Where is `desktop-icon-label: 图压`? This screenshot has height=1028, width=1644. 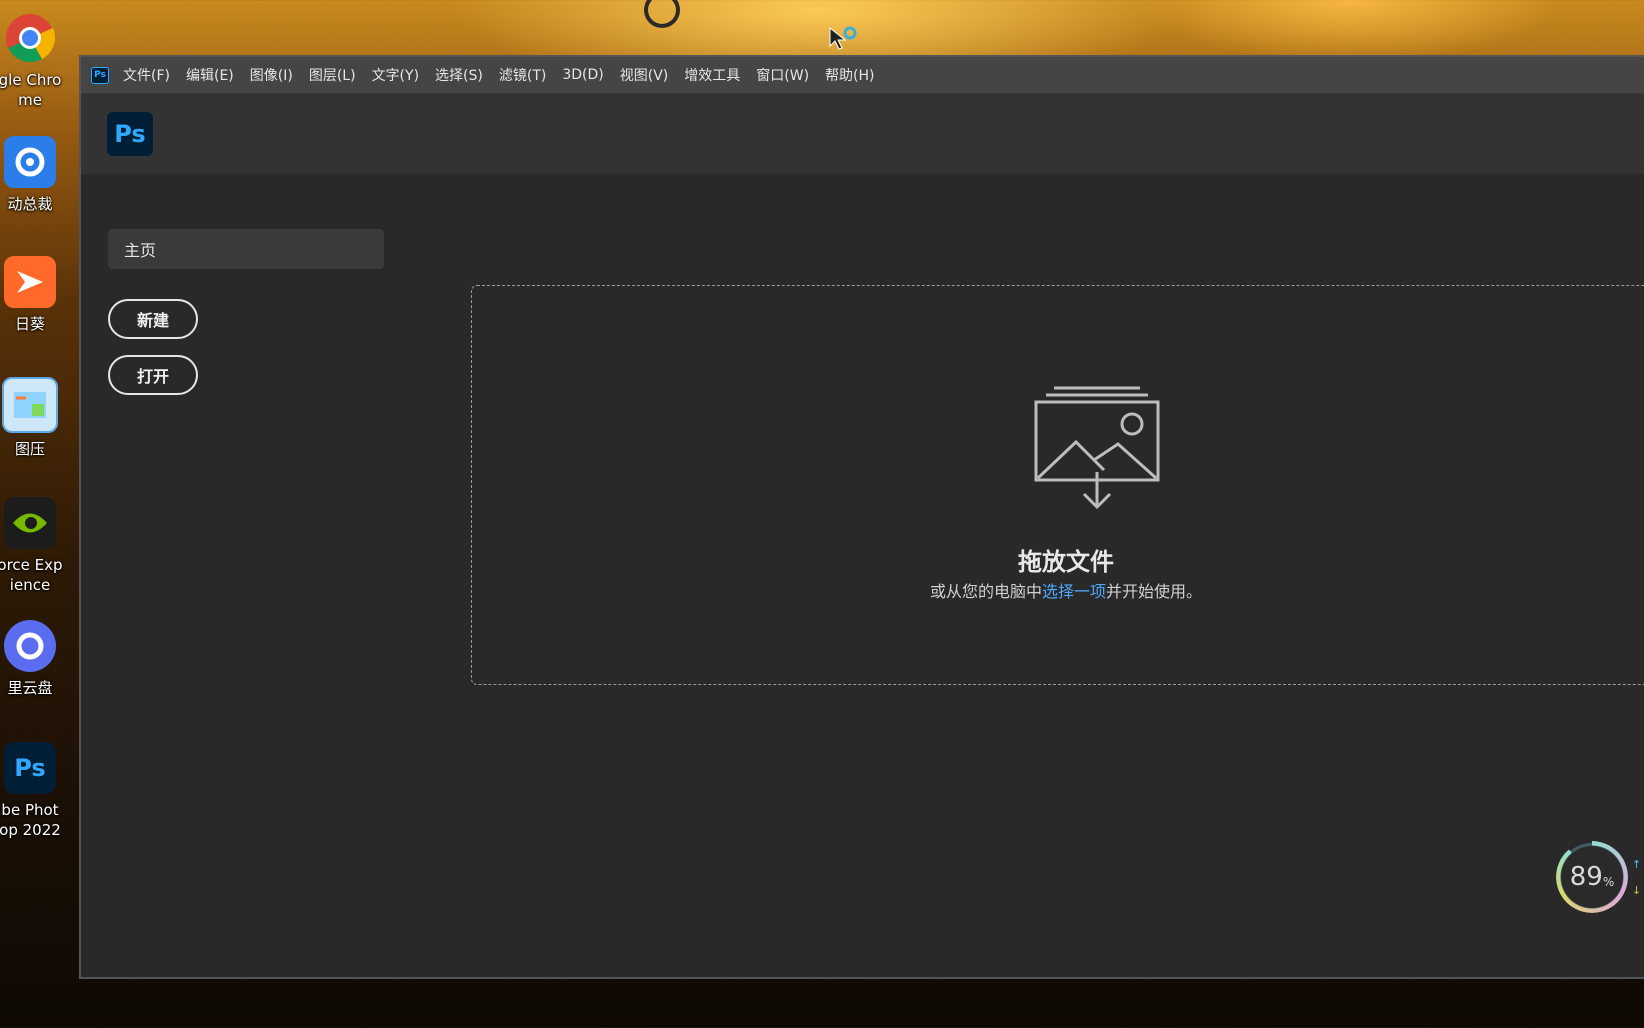
desktop-icon-label: 图压 is located at coordinates (29, 449).